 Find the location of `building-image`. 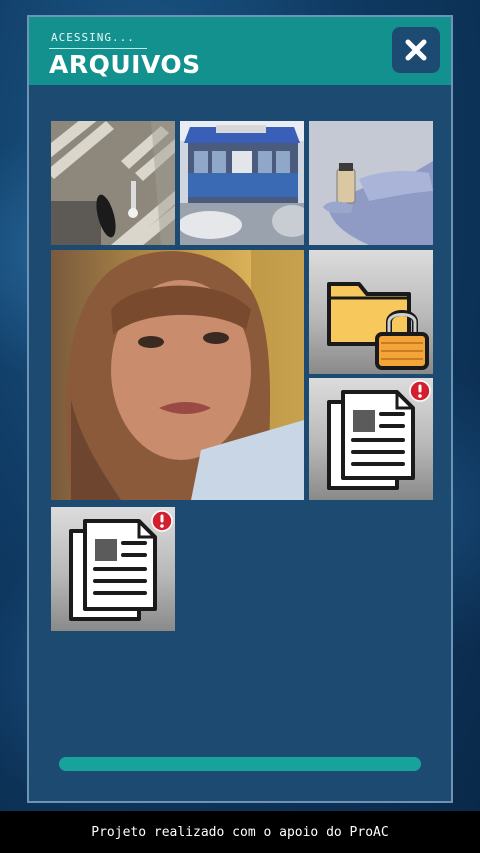

building-image is located at coordinates (242, 183).